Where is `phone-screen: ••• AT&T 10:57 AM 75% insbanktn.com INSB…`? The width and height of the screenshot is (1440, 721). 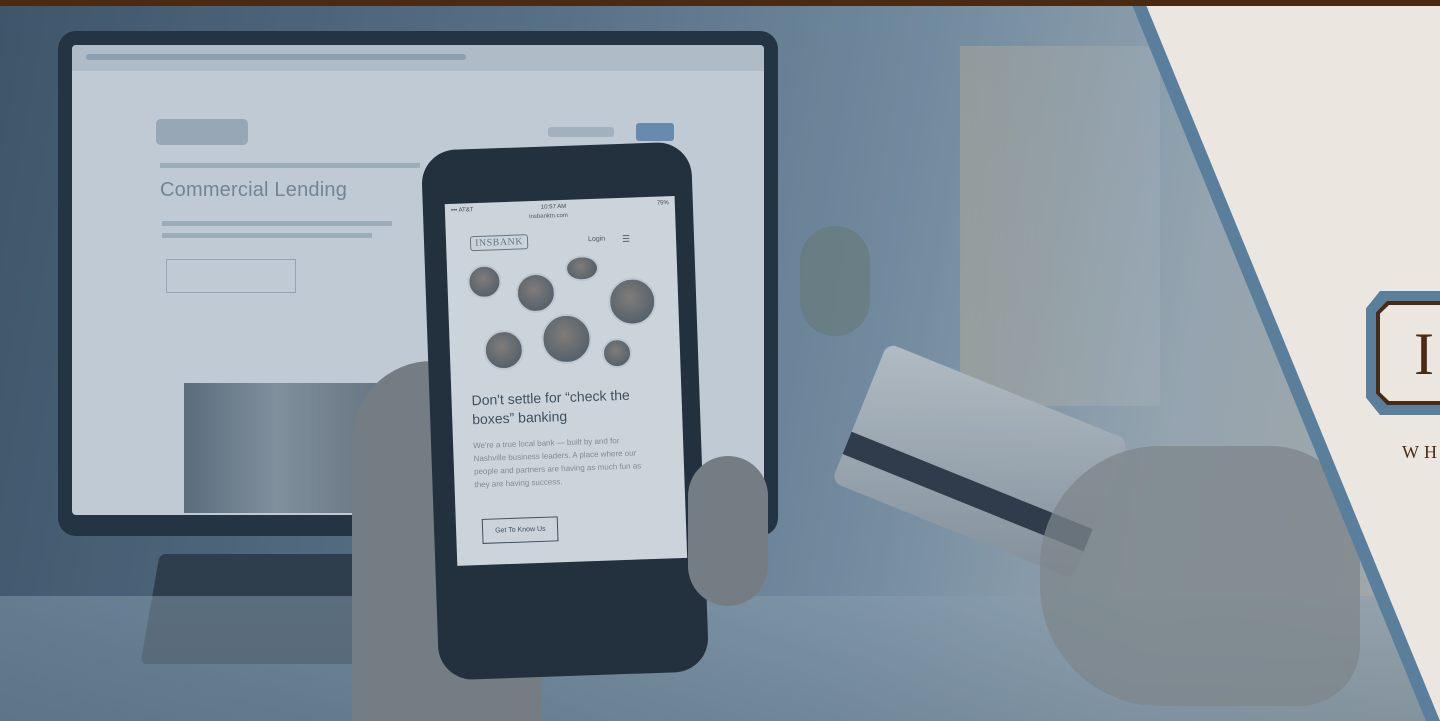 phone-screen: ••• AT&T 10:57 AM 75% insbanktn.com INSB… is located at coordinates (566, 381).